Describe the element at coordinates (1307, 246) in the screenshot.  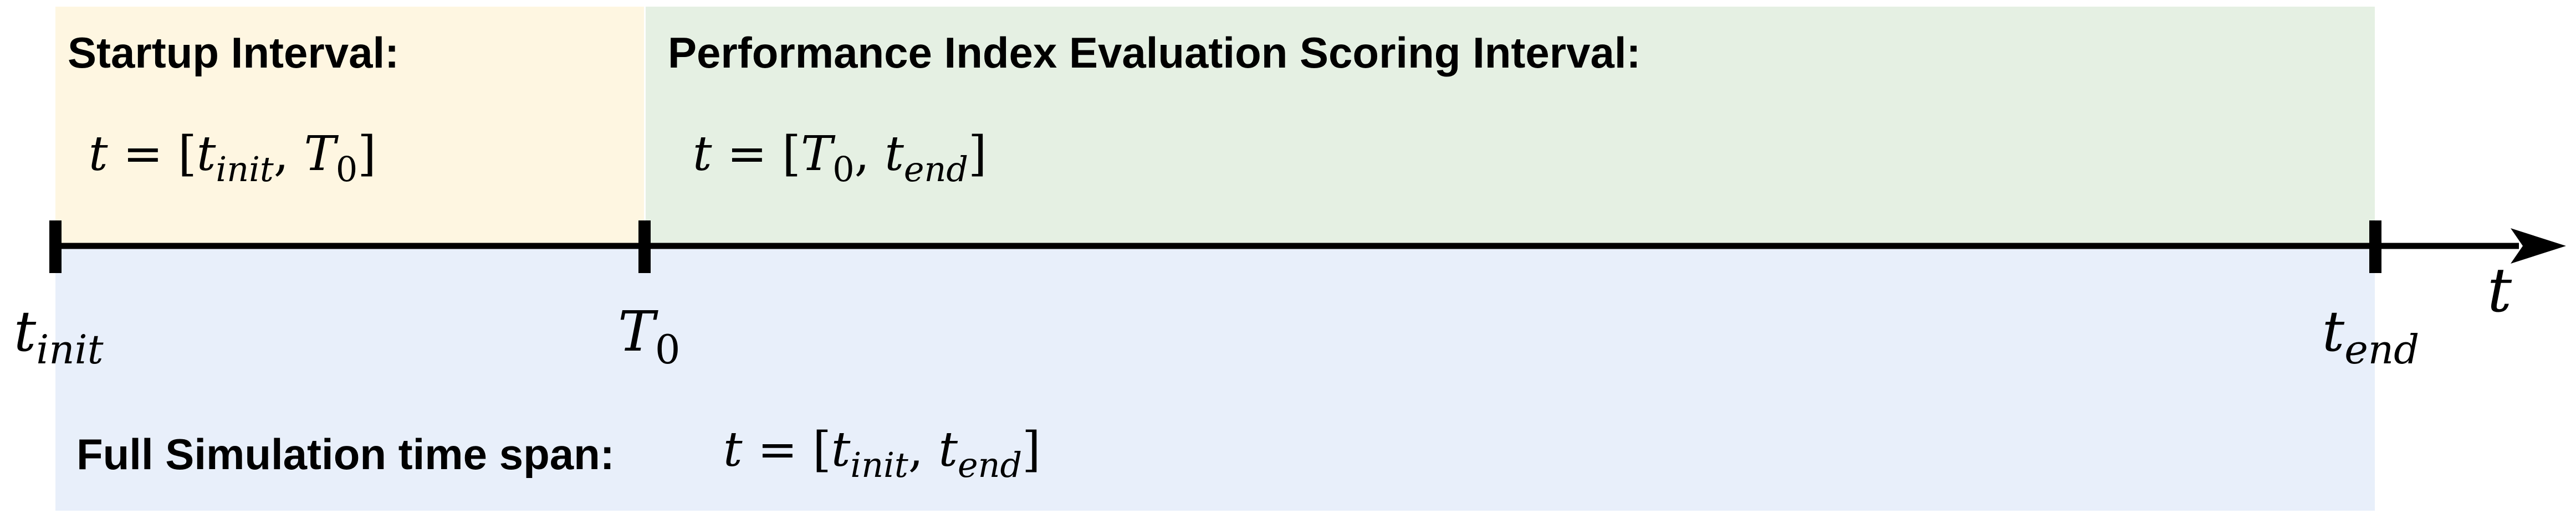
I see `time-axis` at that location.